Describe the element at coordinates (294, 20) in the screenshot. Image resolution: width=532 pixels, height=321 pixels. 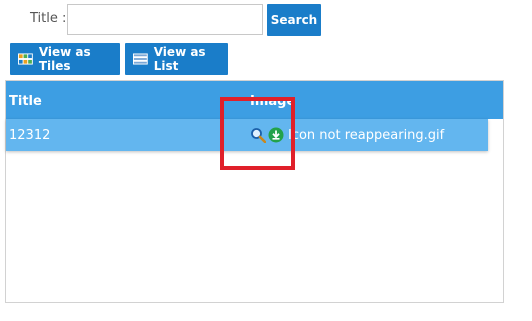
I see `search-button: Search` at that location.